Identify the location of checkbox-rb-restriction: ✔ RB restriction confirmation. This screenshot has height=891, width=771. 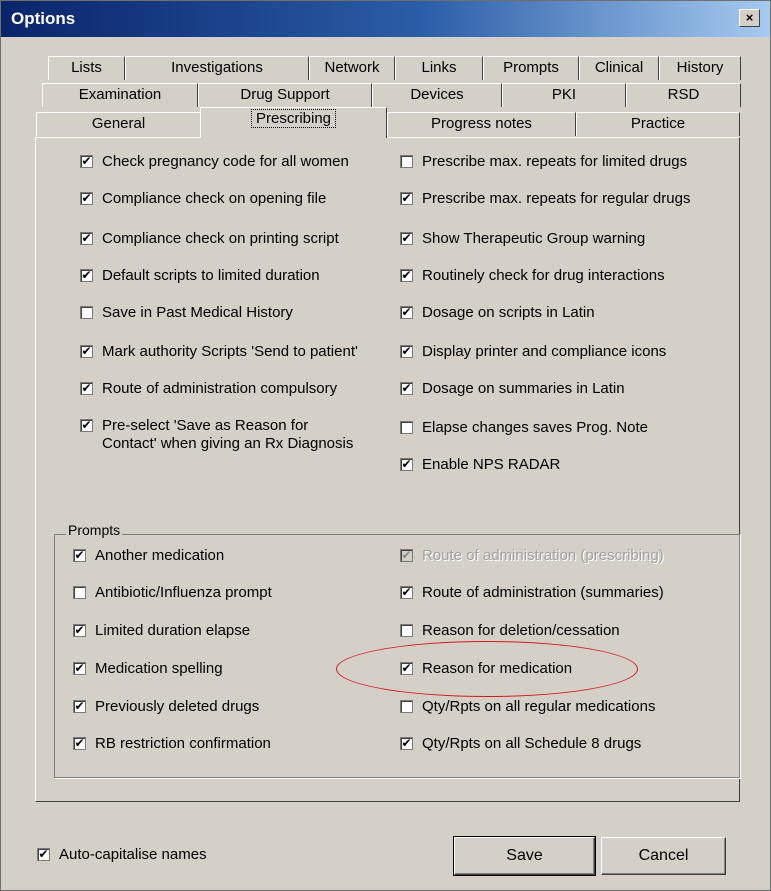
(172, 743).